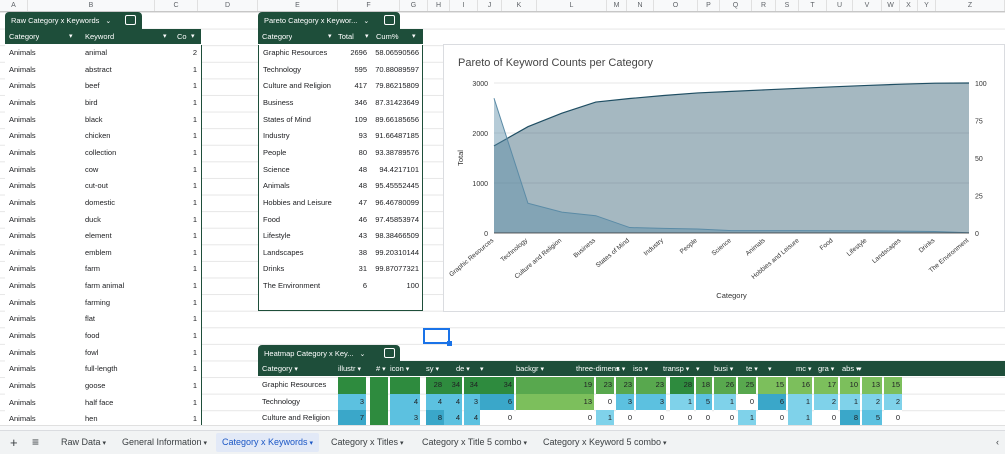  What do you see at coordinates (437, 337) in the screenshot?
I see `selected-cell` at bounding box center [437, 337].